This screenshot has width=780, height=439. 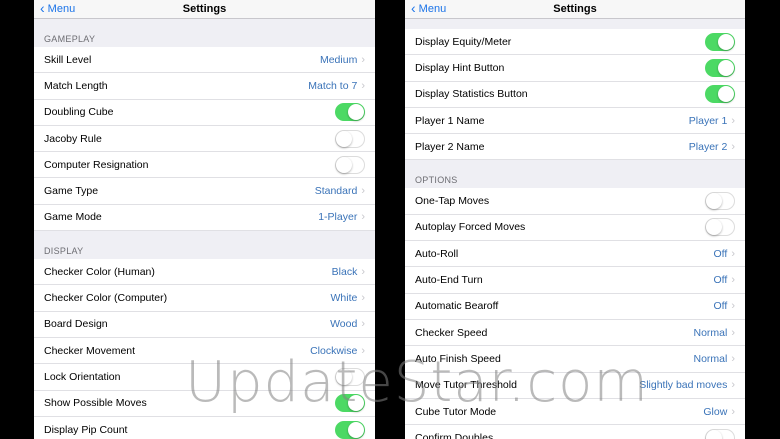 What do you see at coordinates (575, 280) in the screenshot?
I see `setting-row-auto-end-turn: Auto-End Turn Off ›` at bounding box center [575, 280].